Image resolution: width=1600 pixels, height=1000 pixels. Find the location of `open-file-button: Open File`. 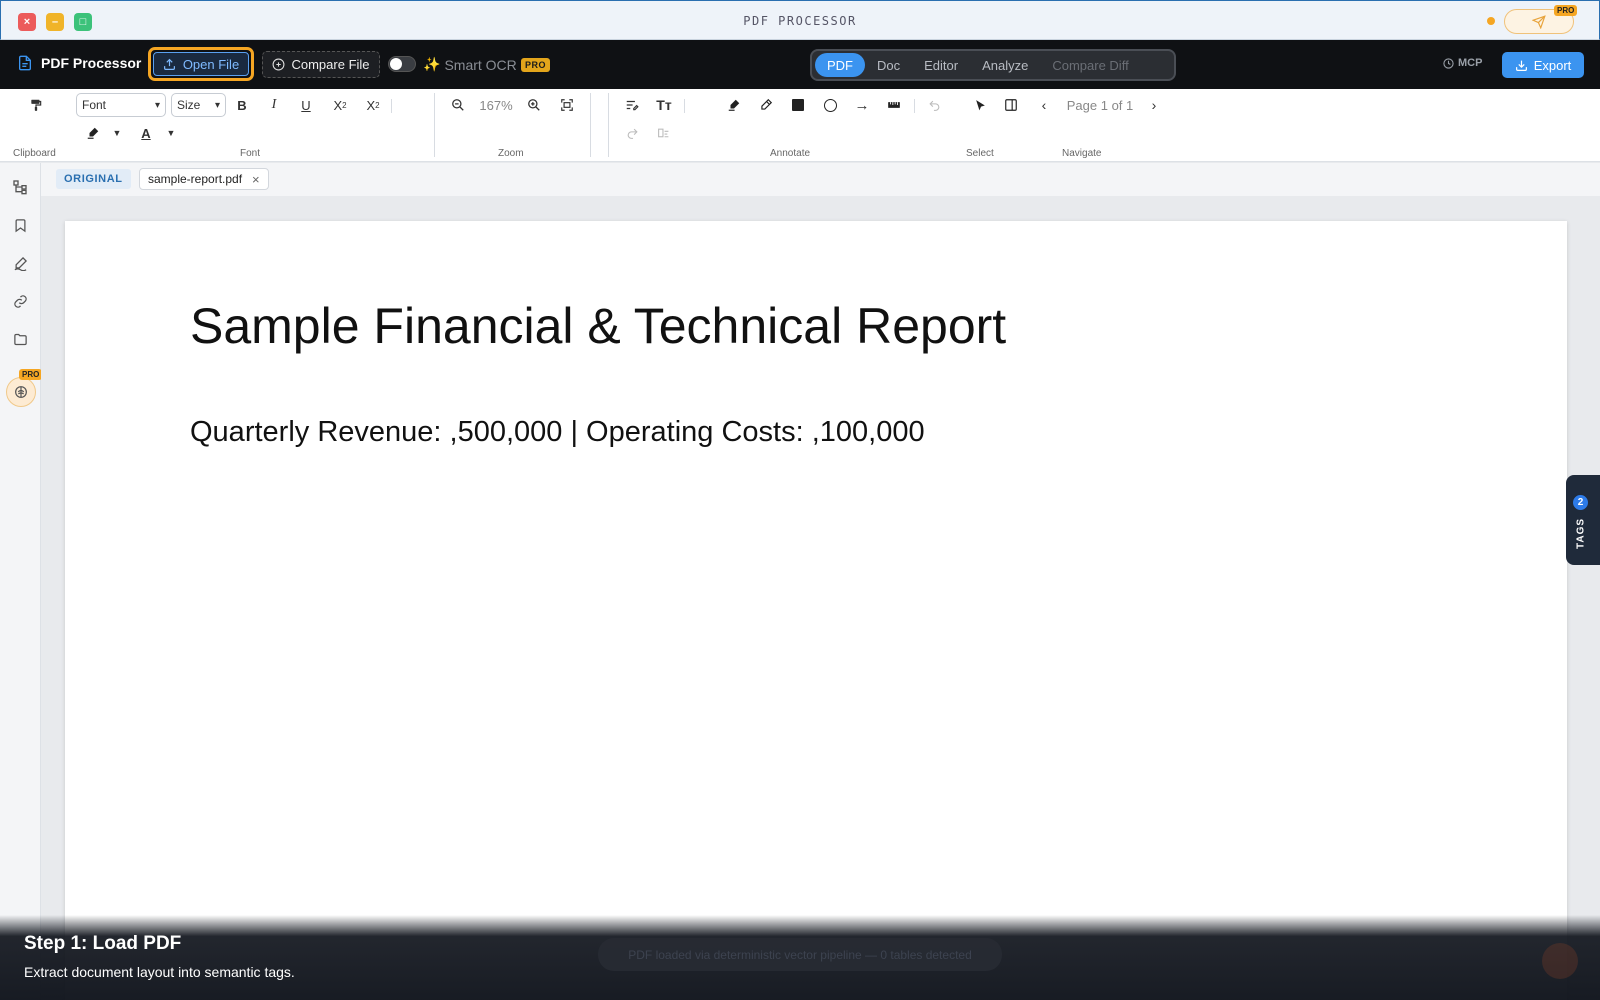

open-file-button: Open File is located at coordinates (201, 64).